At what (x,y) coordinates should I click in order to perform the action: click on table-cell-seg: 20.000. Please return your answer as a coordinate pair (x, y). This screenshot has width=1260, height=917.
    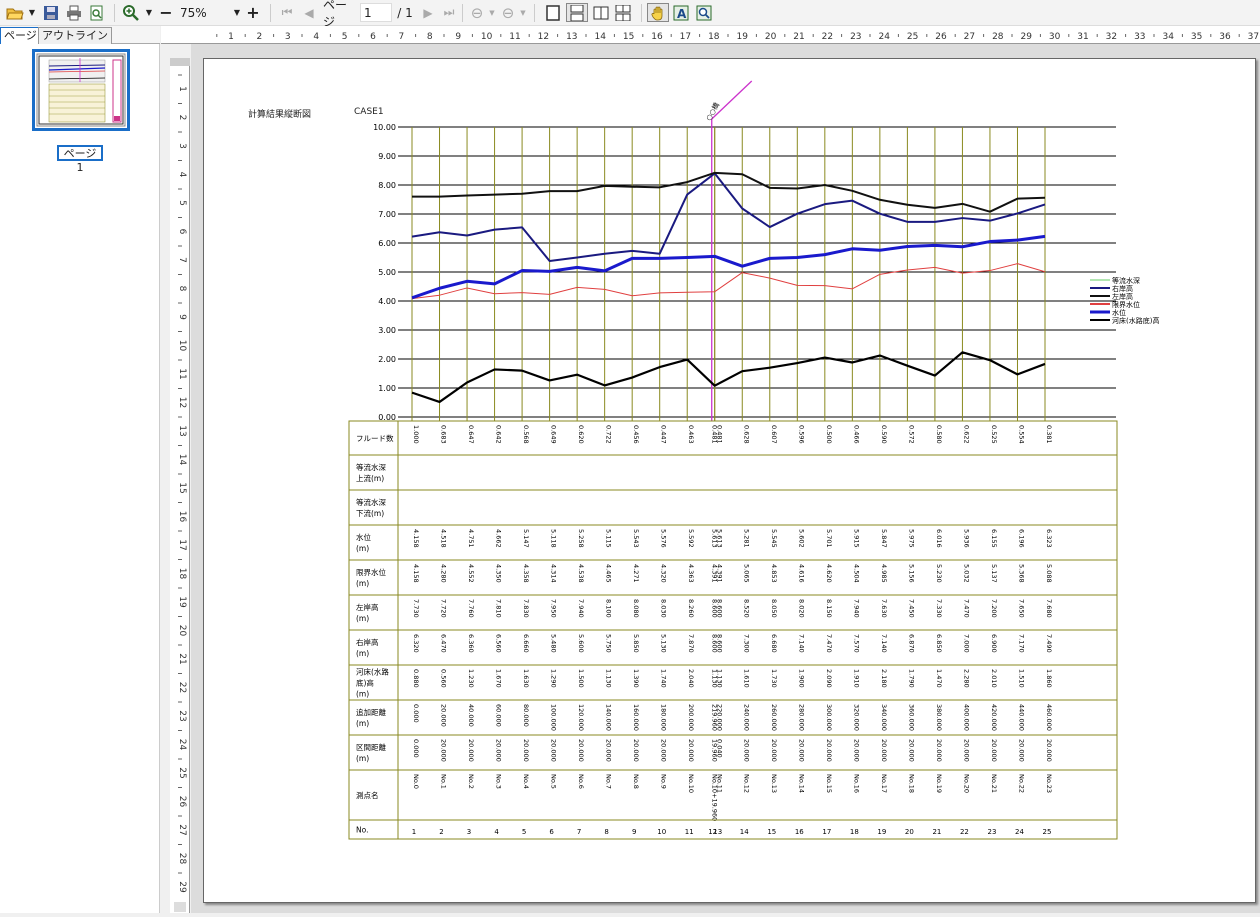
    Looking at the image, I should click on (1049, 750).